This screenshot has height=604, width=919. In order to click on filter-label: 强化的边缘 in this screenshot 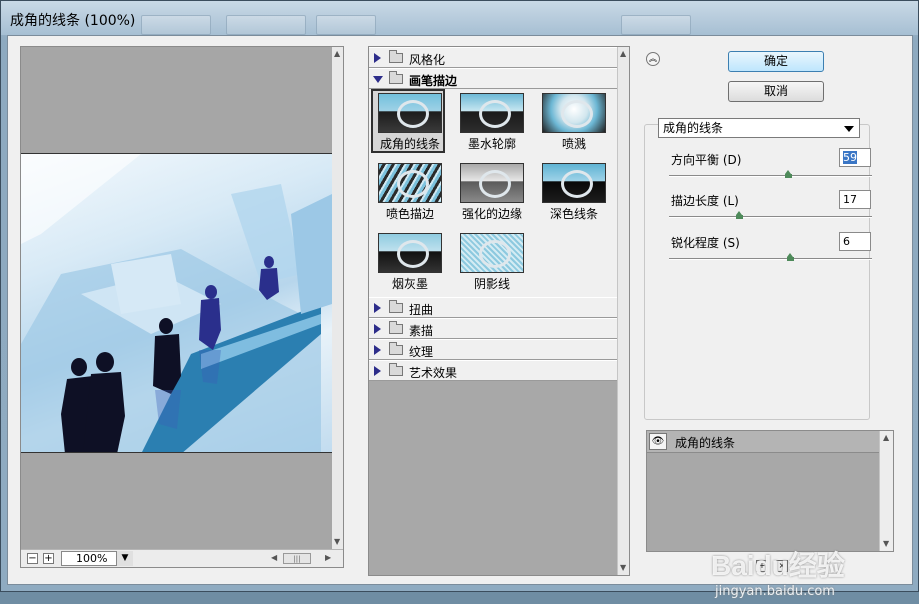, I will do `click(491, 214)`.